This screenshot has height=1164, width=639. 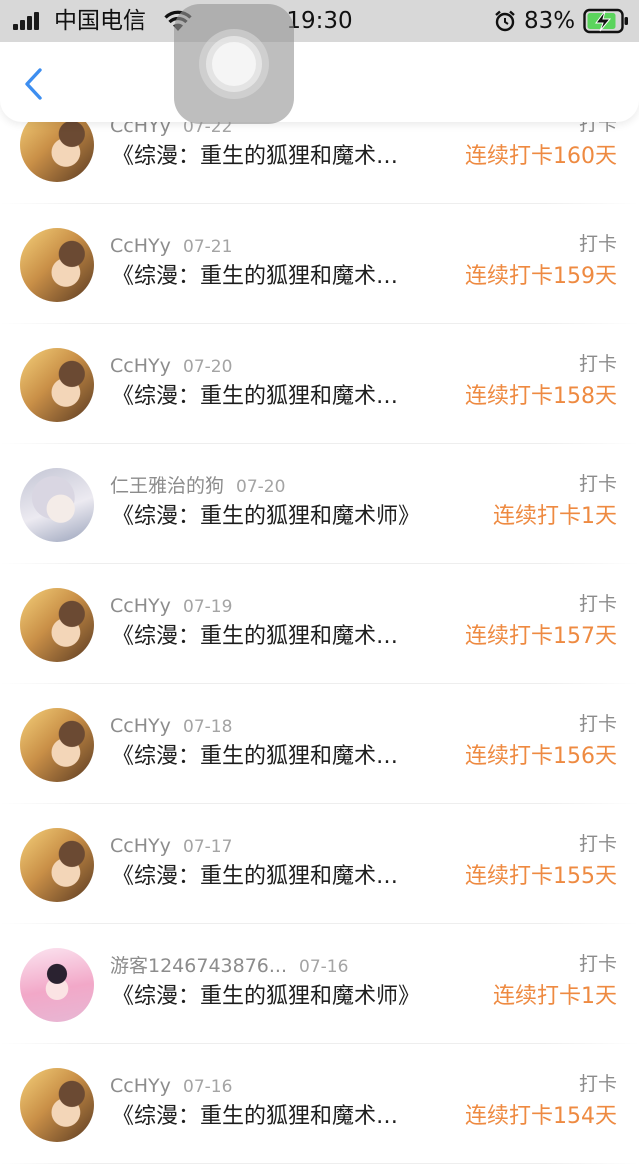 I want to click on streak-label: 连续打卡154天, so click(x=541, y=1116).